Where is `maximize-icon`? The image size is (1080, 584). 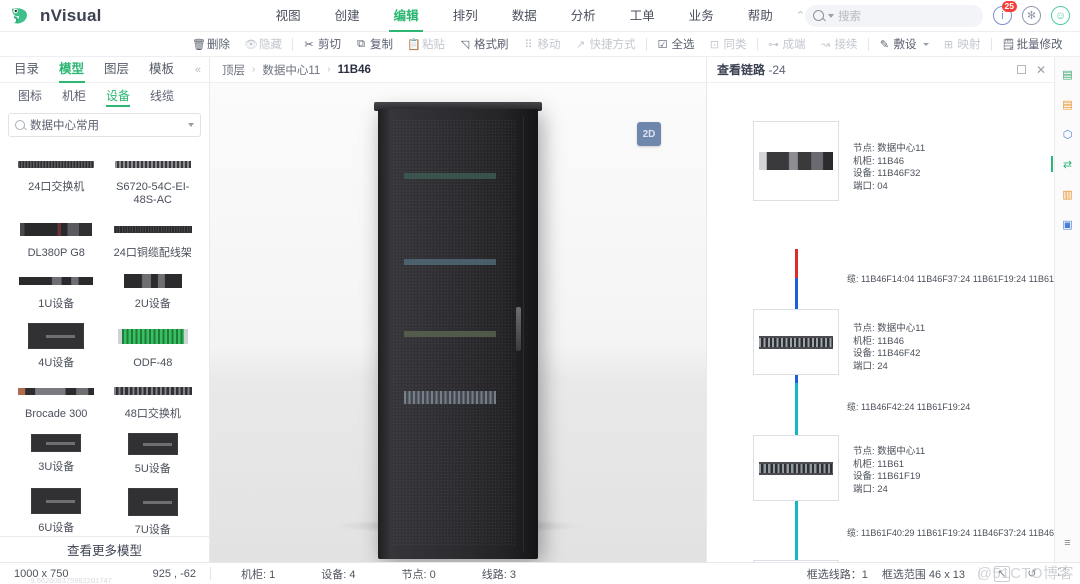 maximize-icon is located at coordinates (1021, 69).